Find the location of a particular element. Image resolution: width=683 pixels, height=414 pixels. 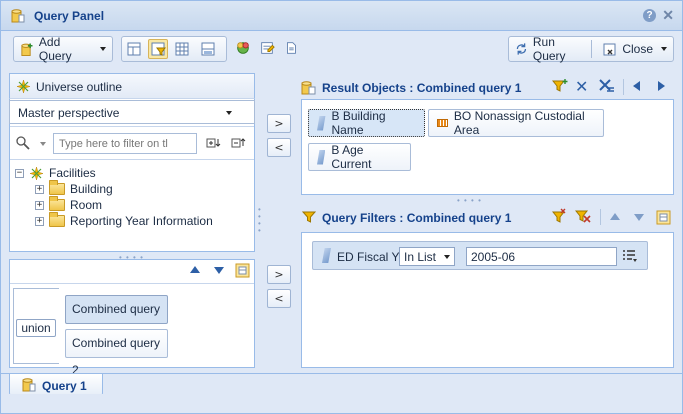

move-right-icon is located at coordinates (661, 86).